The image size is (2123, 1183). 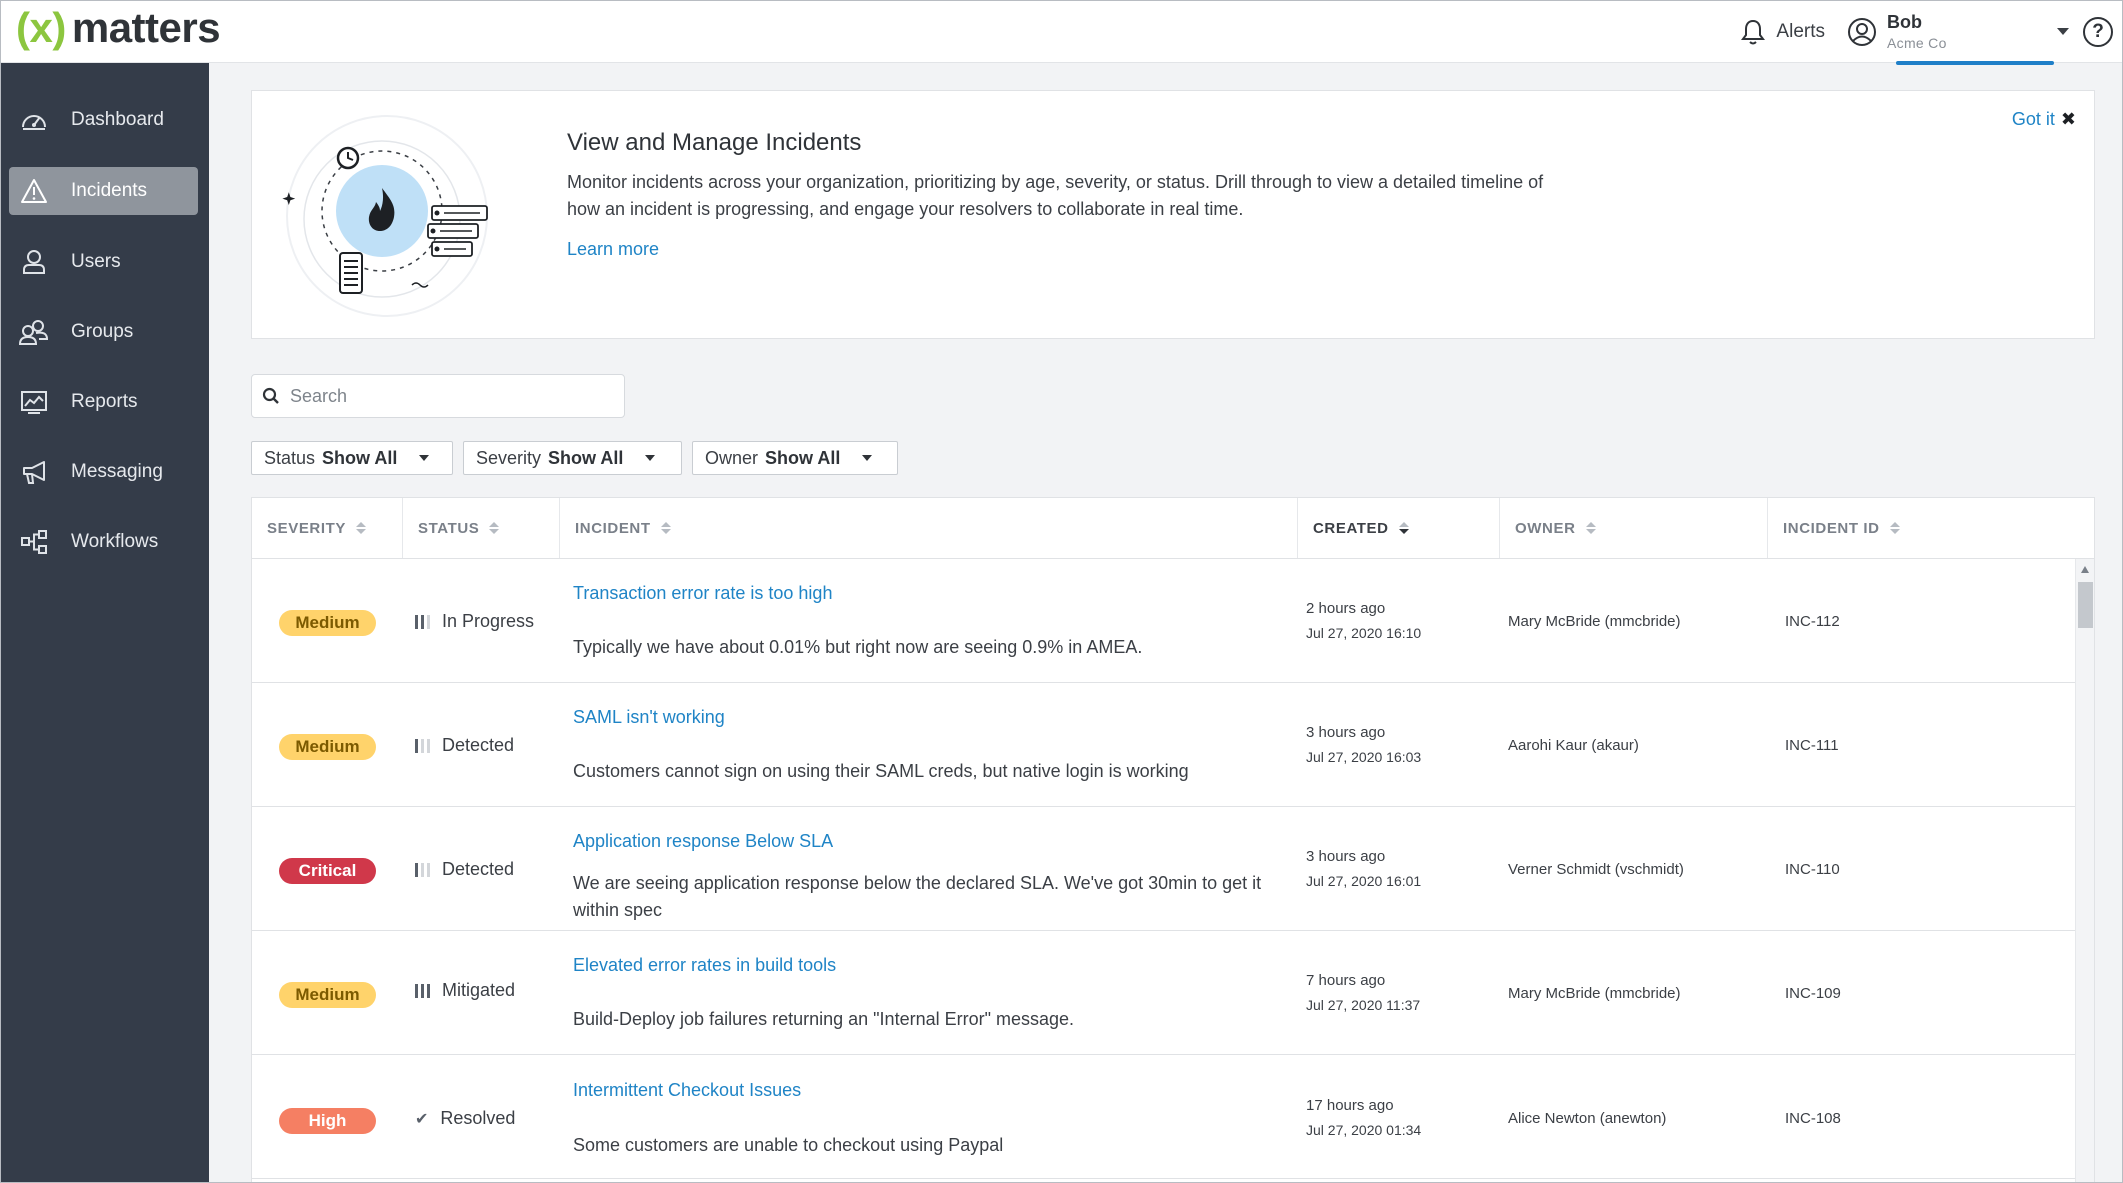 What do you see at coordinates (1812, 621) in the screenshot?
I see `incident-id-cell: INC-112` at bounding box center [1812, 621].